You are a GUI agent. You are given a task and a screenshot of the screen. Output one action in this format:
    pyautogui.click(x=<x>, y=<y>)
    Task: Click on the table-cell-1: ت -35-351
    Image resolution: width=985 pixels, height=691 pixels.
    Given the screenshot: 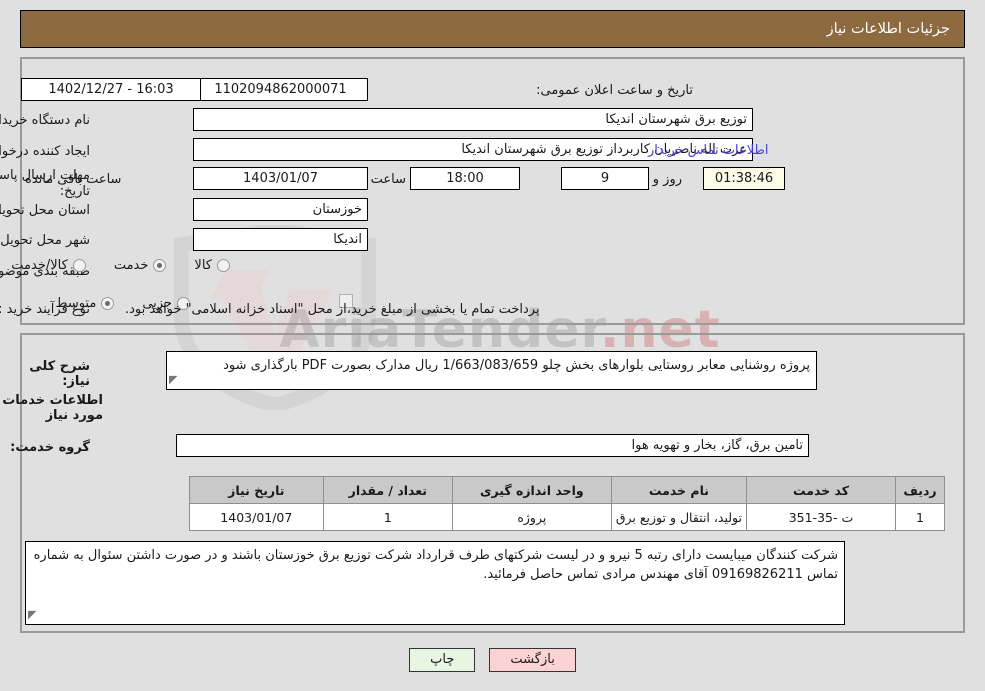 What is the action you would take?
    pyautogui.click(x=821, y=517)
    